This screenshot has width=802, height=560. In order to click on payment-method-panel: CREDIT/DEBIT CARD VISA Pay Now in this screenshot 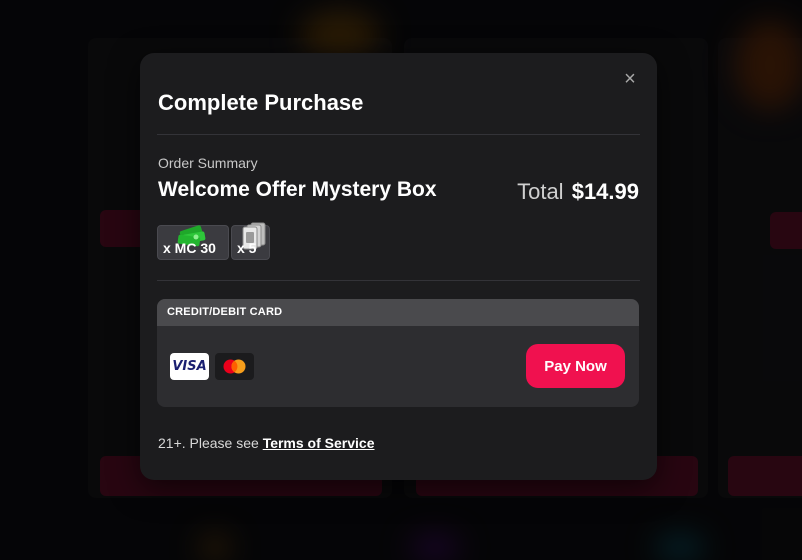, I will do `click(398, 353)`.